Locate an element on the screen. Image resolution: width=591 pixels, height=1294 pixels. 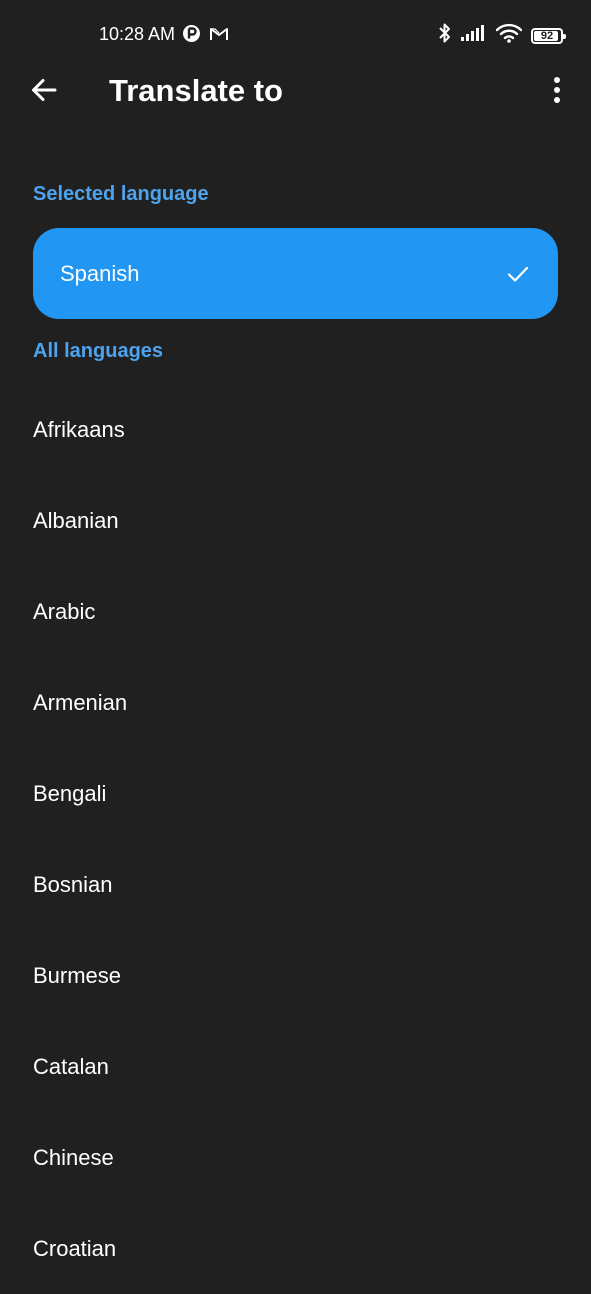
gmail-icon is located at coordinates (219, 36).